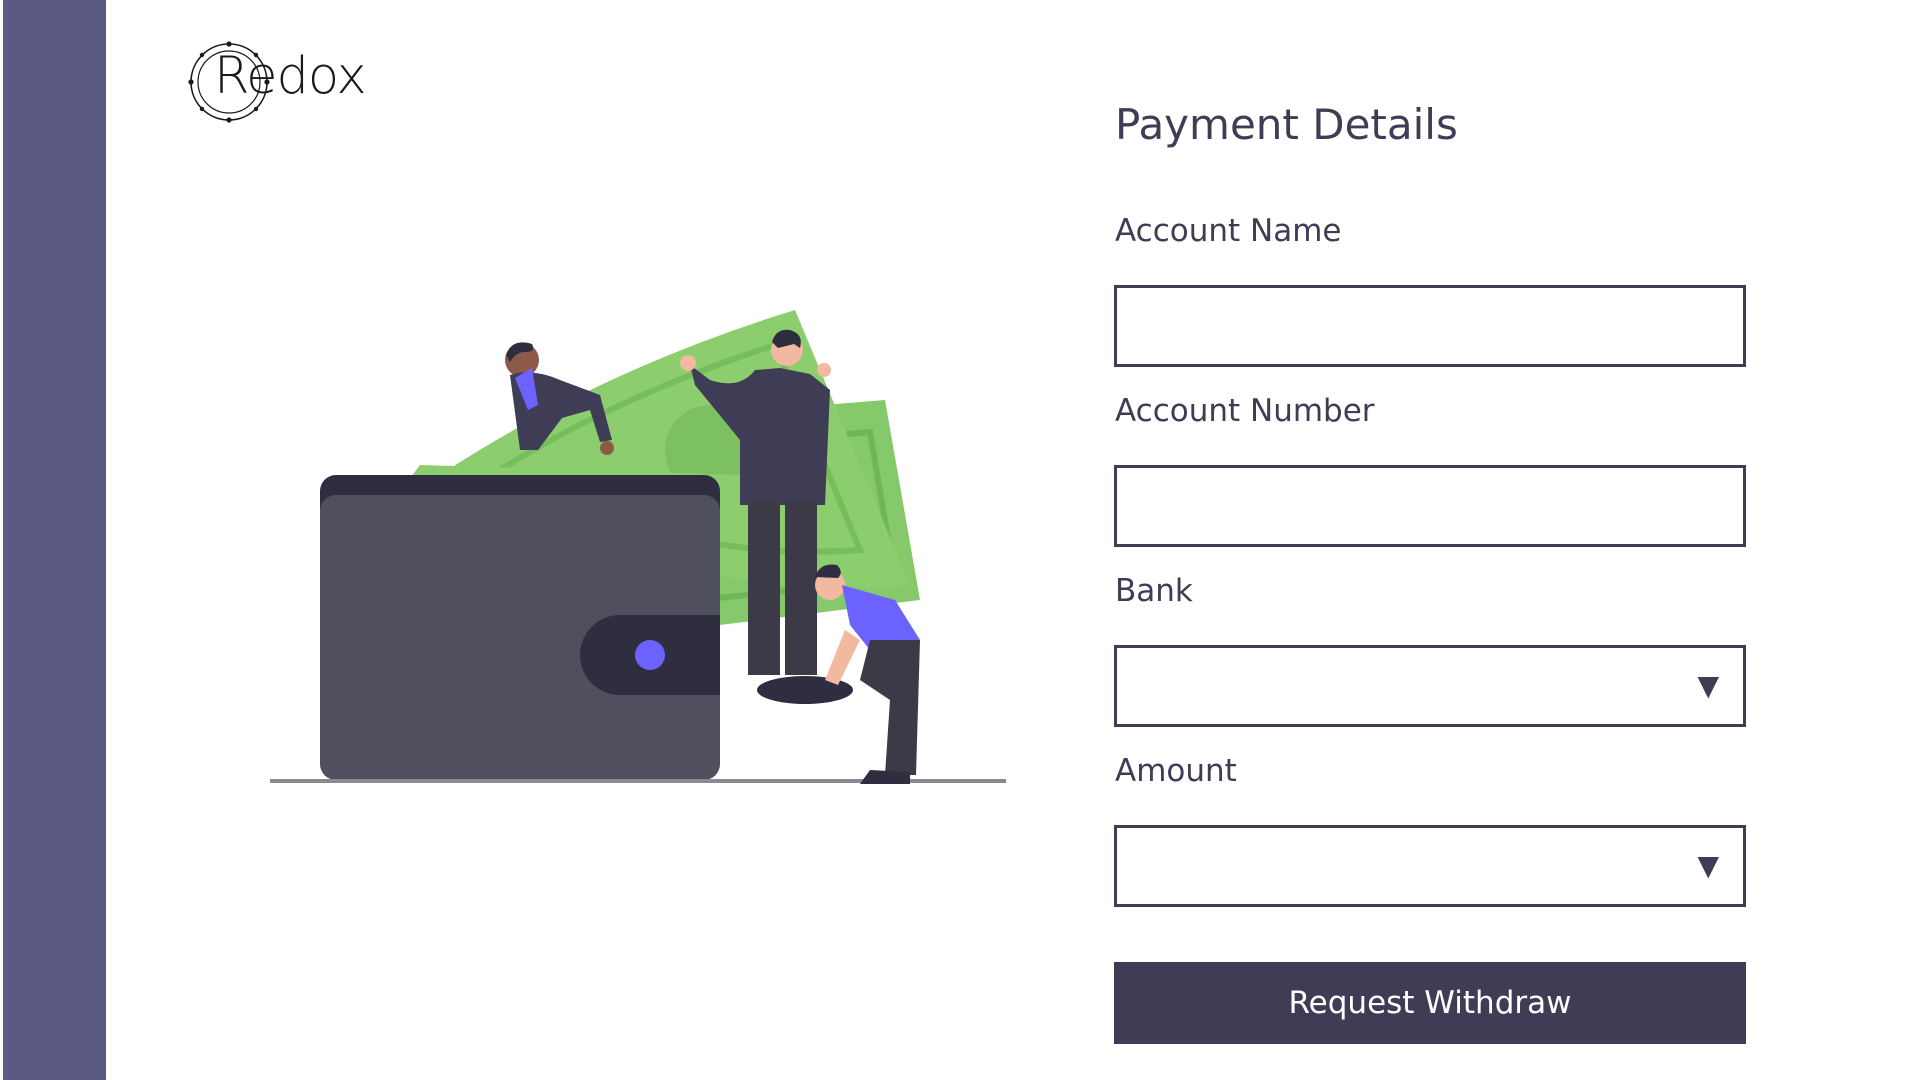 This screenshot has height=1080, width=1920. I want to click on account-number-input, so click(1430, 506).